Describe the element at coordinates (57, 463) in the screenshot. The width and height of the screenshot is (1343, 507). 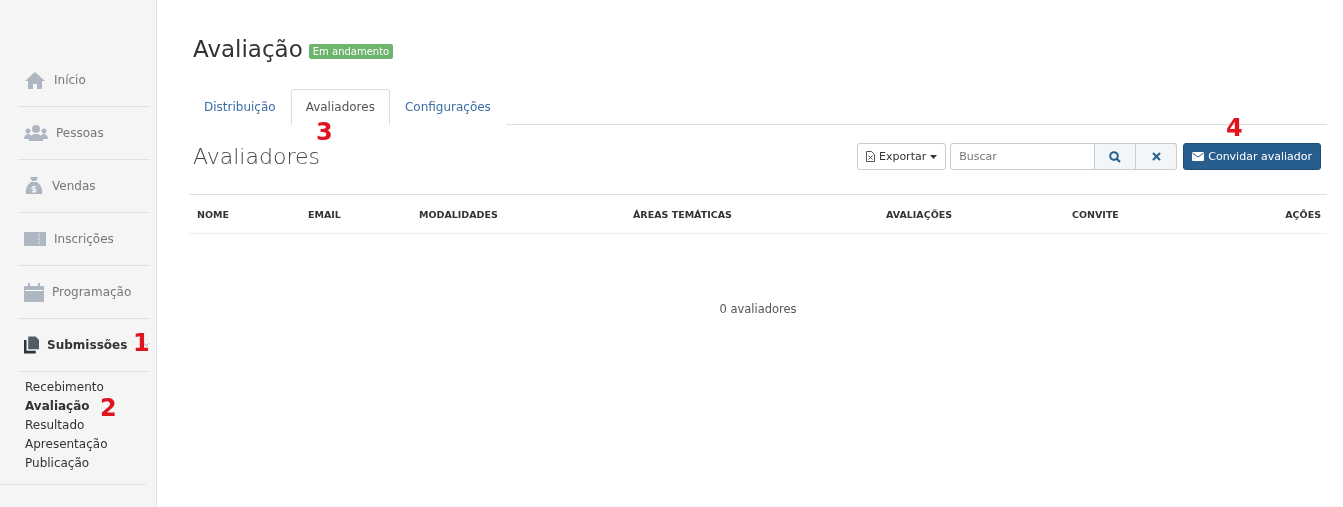
I see `submenu-item: Publicação` at that location.